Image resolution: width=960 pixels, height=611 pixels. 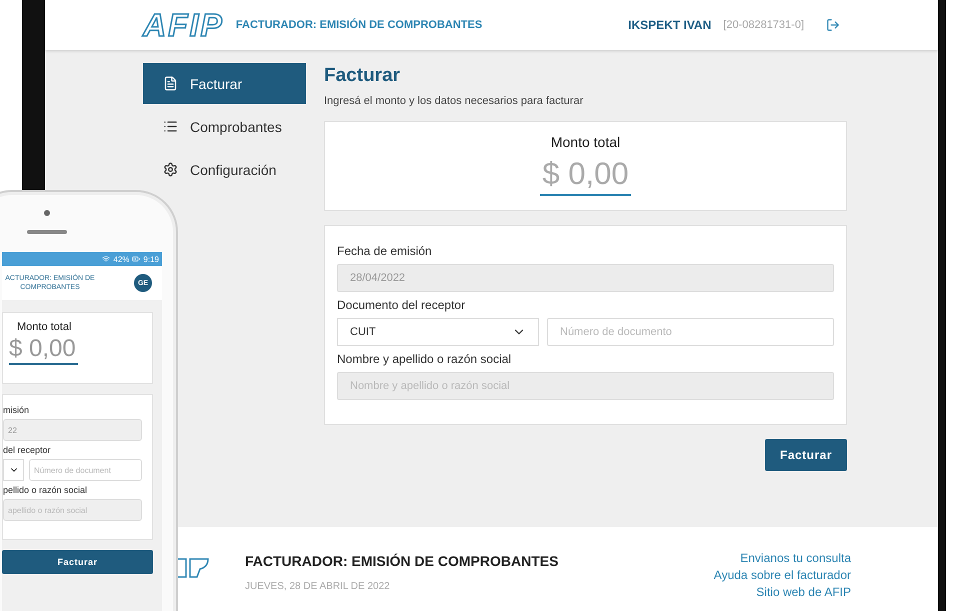 I want to click on field-label: pellido o razón social, so click(x=45, y=490).